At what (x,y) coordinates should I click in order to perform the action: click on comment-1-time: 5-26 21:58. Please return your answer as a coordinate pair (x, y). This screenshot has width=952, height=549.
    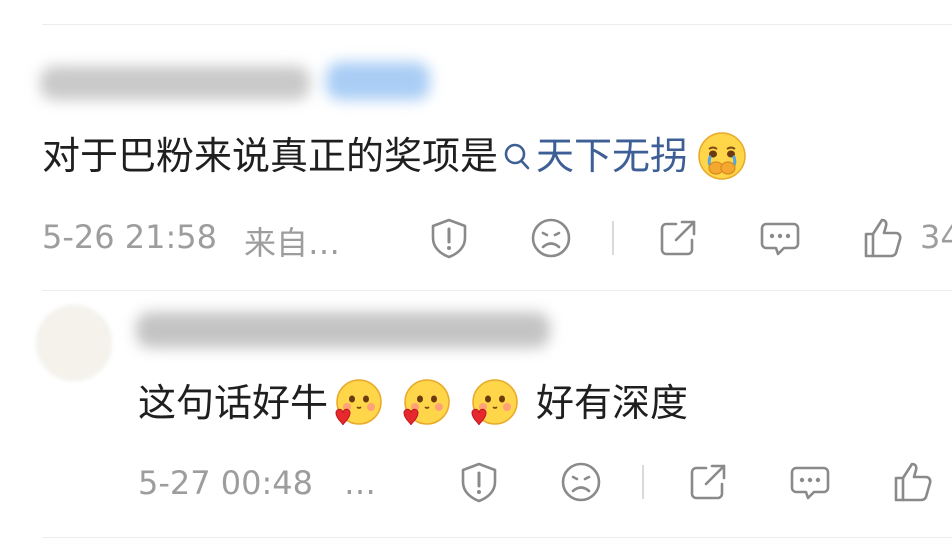
    Looking at the image, I should click on (130, 237).